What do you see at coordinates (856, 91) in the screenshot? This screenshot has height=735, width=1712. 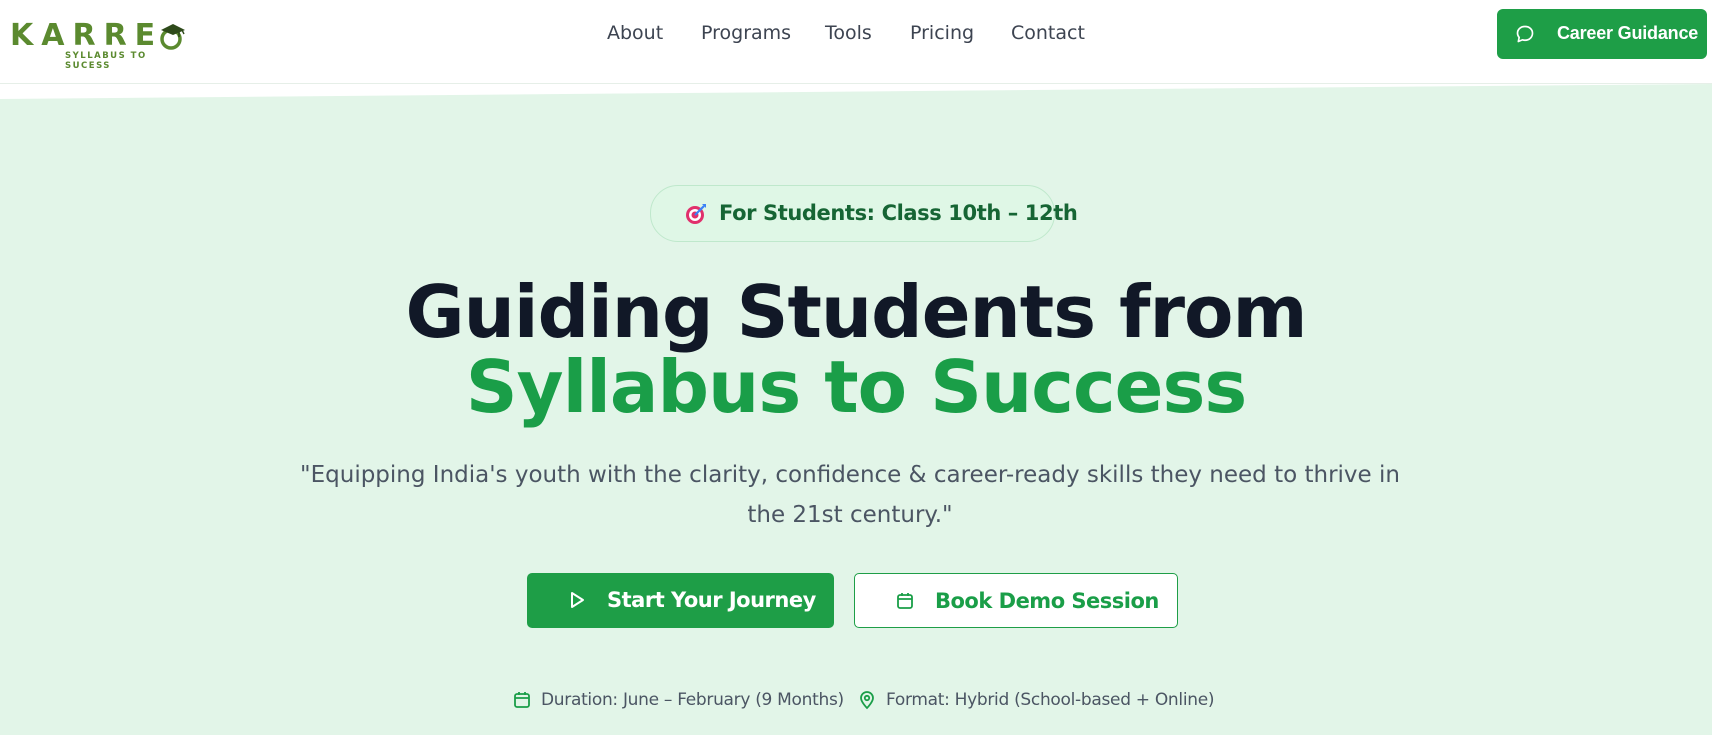 I see `hero-edge-decoration` at bounding box center [856, 91].